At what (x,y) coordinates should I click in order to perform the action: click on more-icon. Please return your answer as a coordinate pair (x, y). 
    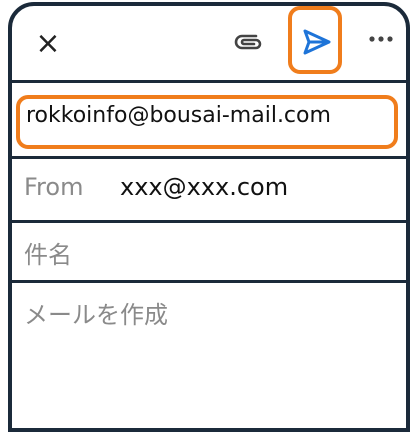
    Looking at the image, I should click on (381, 39).